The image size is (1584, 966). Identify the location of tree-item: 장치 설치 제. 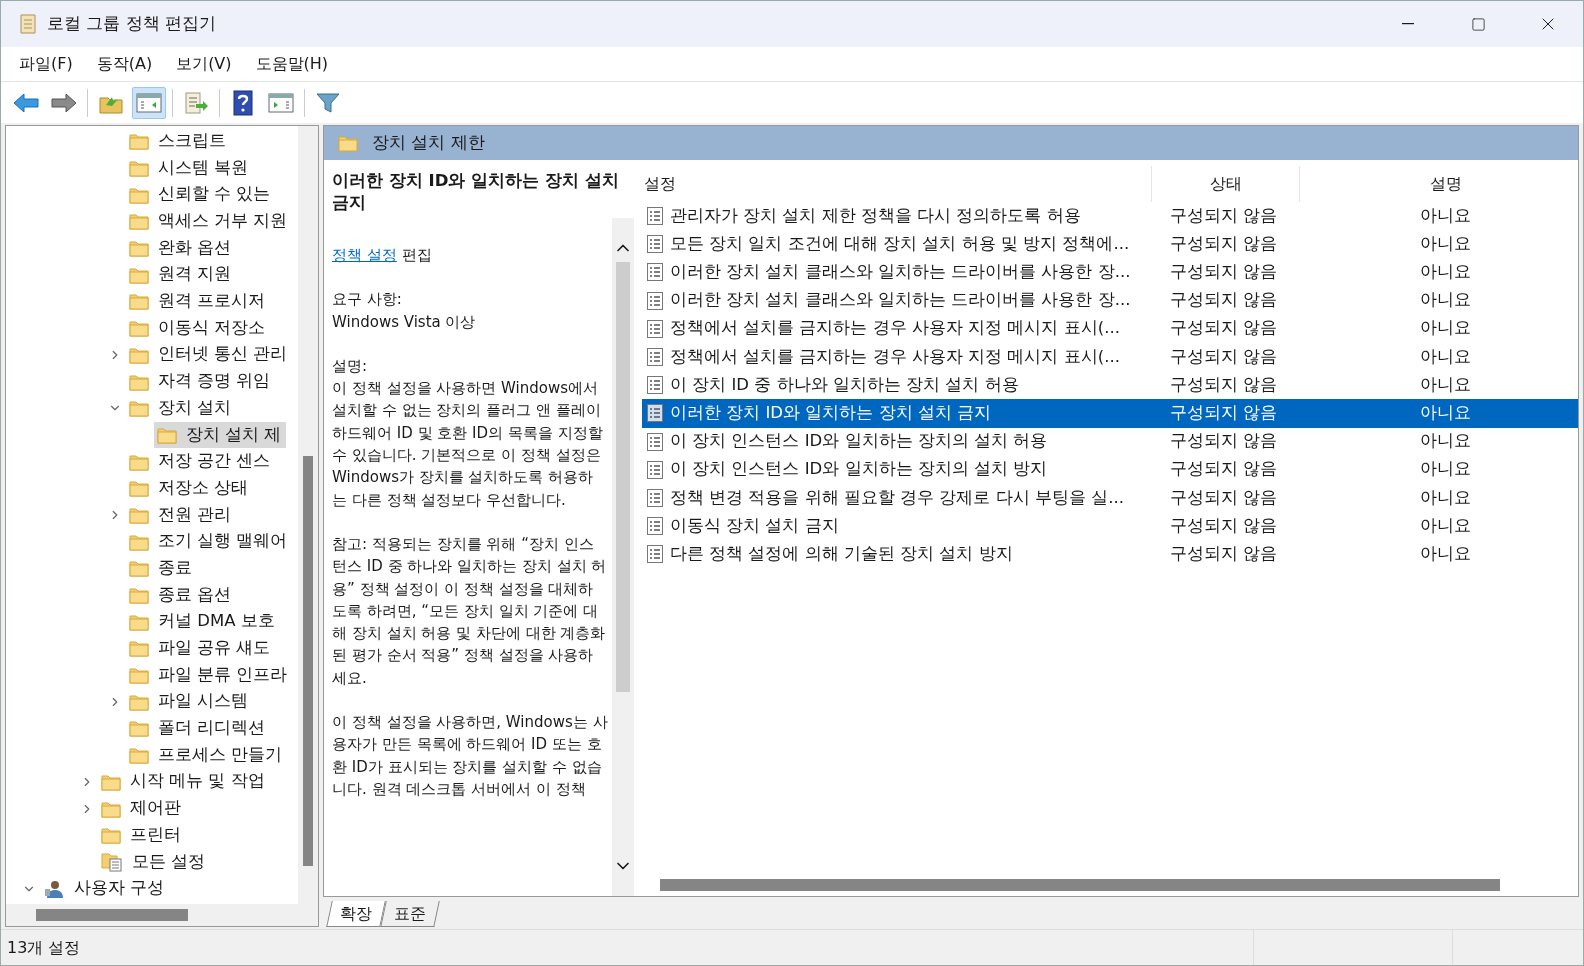
(220, 435).